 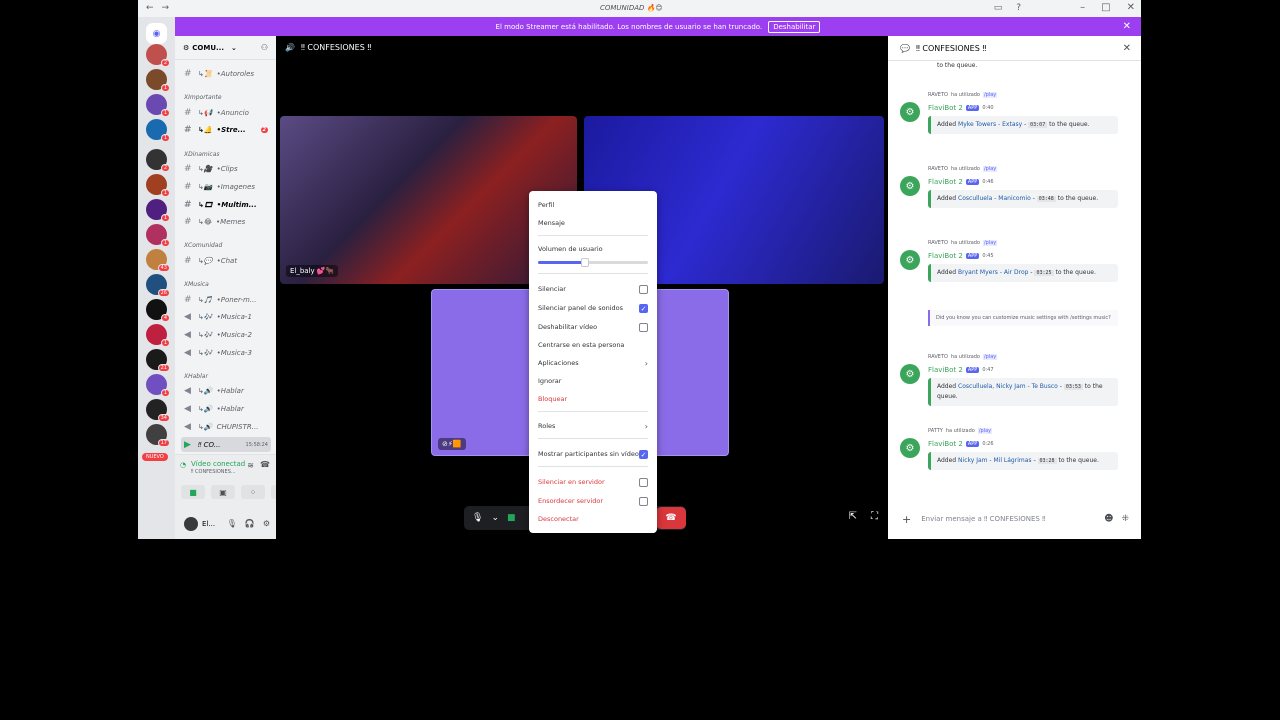 I want to click on song-link: Nicky Jam - Mil Lágrimas, so click(x=994, y=460).